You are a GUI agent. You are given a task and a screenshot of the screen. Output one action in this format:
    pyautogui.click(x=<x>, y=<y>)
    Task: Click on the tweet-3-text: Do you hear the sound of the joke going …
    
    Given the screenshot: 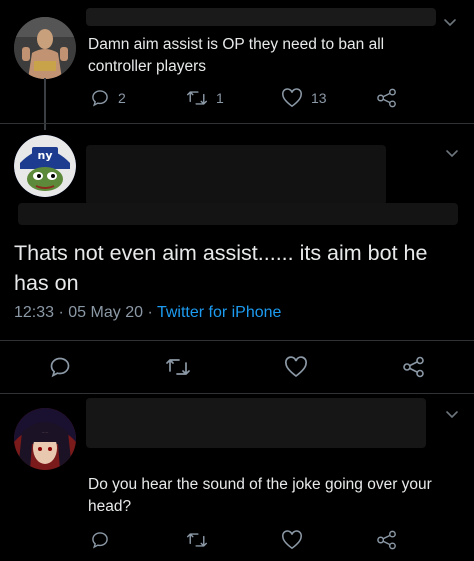 What is the action you would take?
    pyautogui.click(x=260, y=495)
    